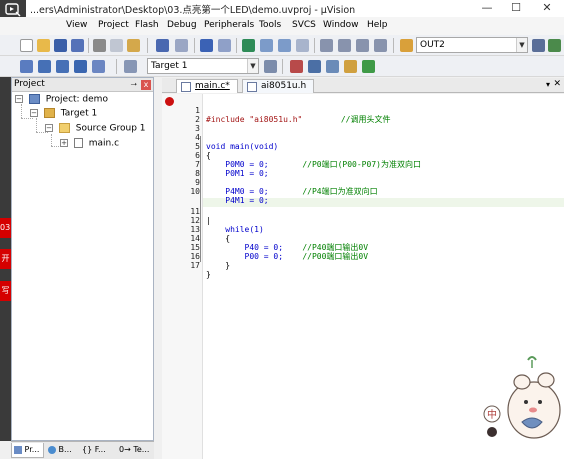 Image resolution: width=564 pixels, height=459 pixels. Describe the element at coordinates (326, 45) in the screenshot. I see `indent-icon` at that location.